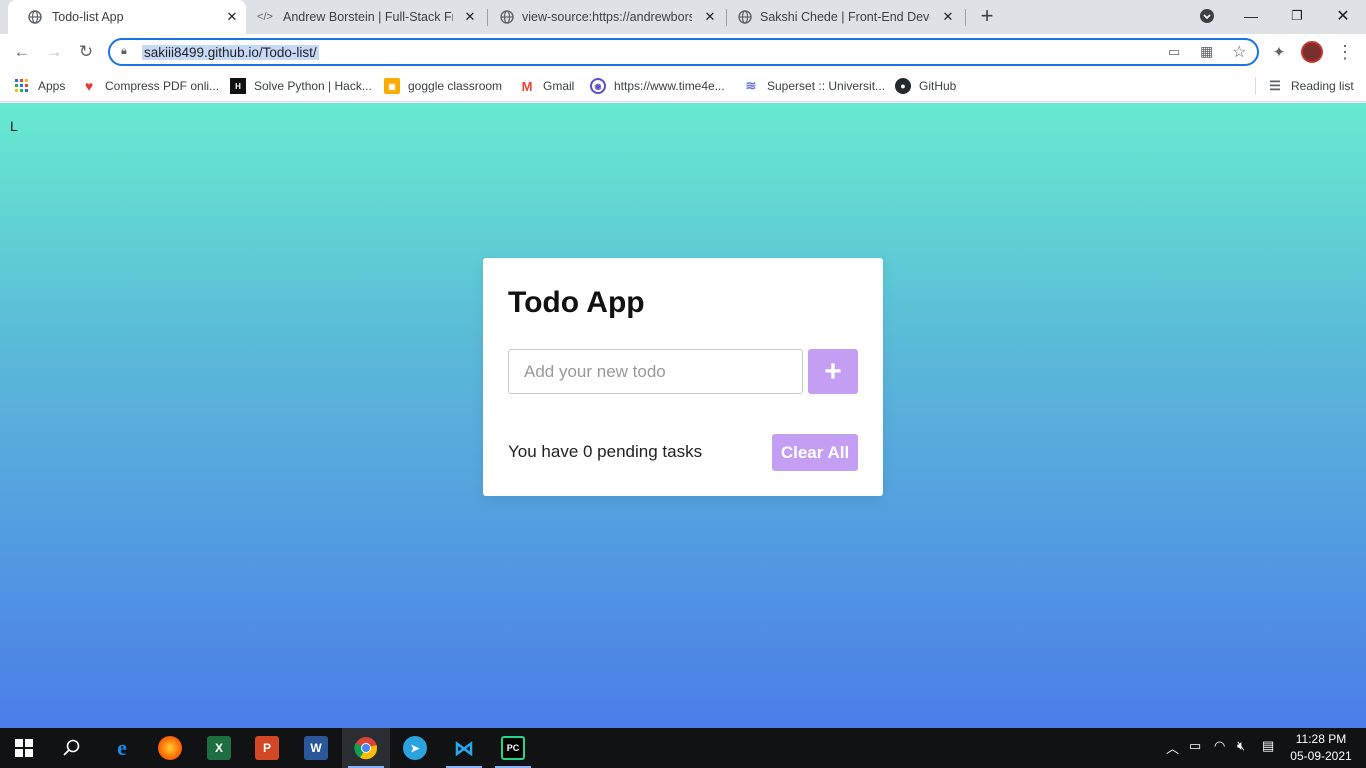 The width and height of the screenshot is (1366, 768). What do you see at coordinates (576, 302) in the screenshot?
I see `page-title: Todo App` at bounding box center [576, 302].